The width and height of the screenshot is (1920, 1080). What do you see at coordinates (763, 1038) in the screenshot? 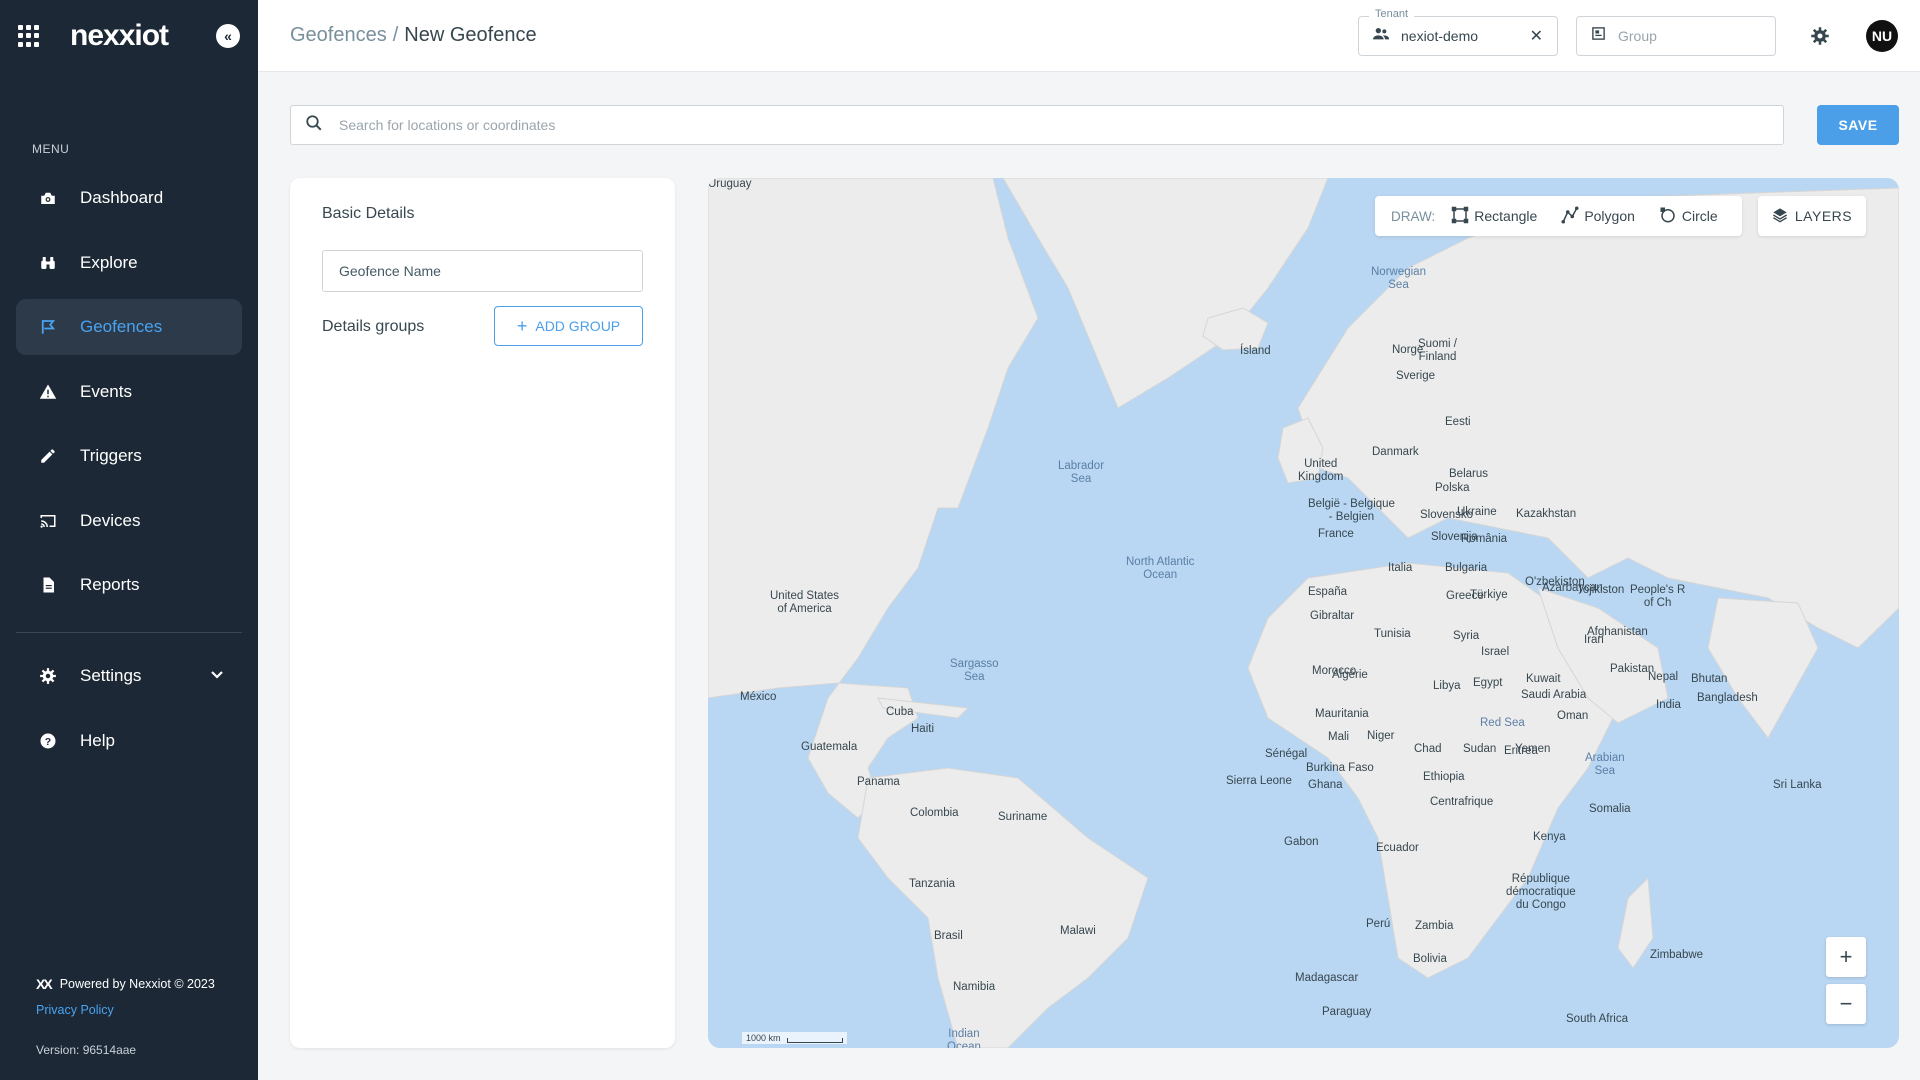
I see `scale-label: 1000 km` at bounding box center [763, 1038].